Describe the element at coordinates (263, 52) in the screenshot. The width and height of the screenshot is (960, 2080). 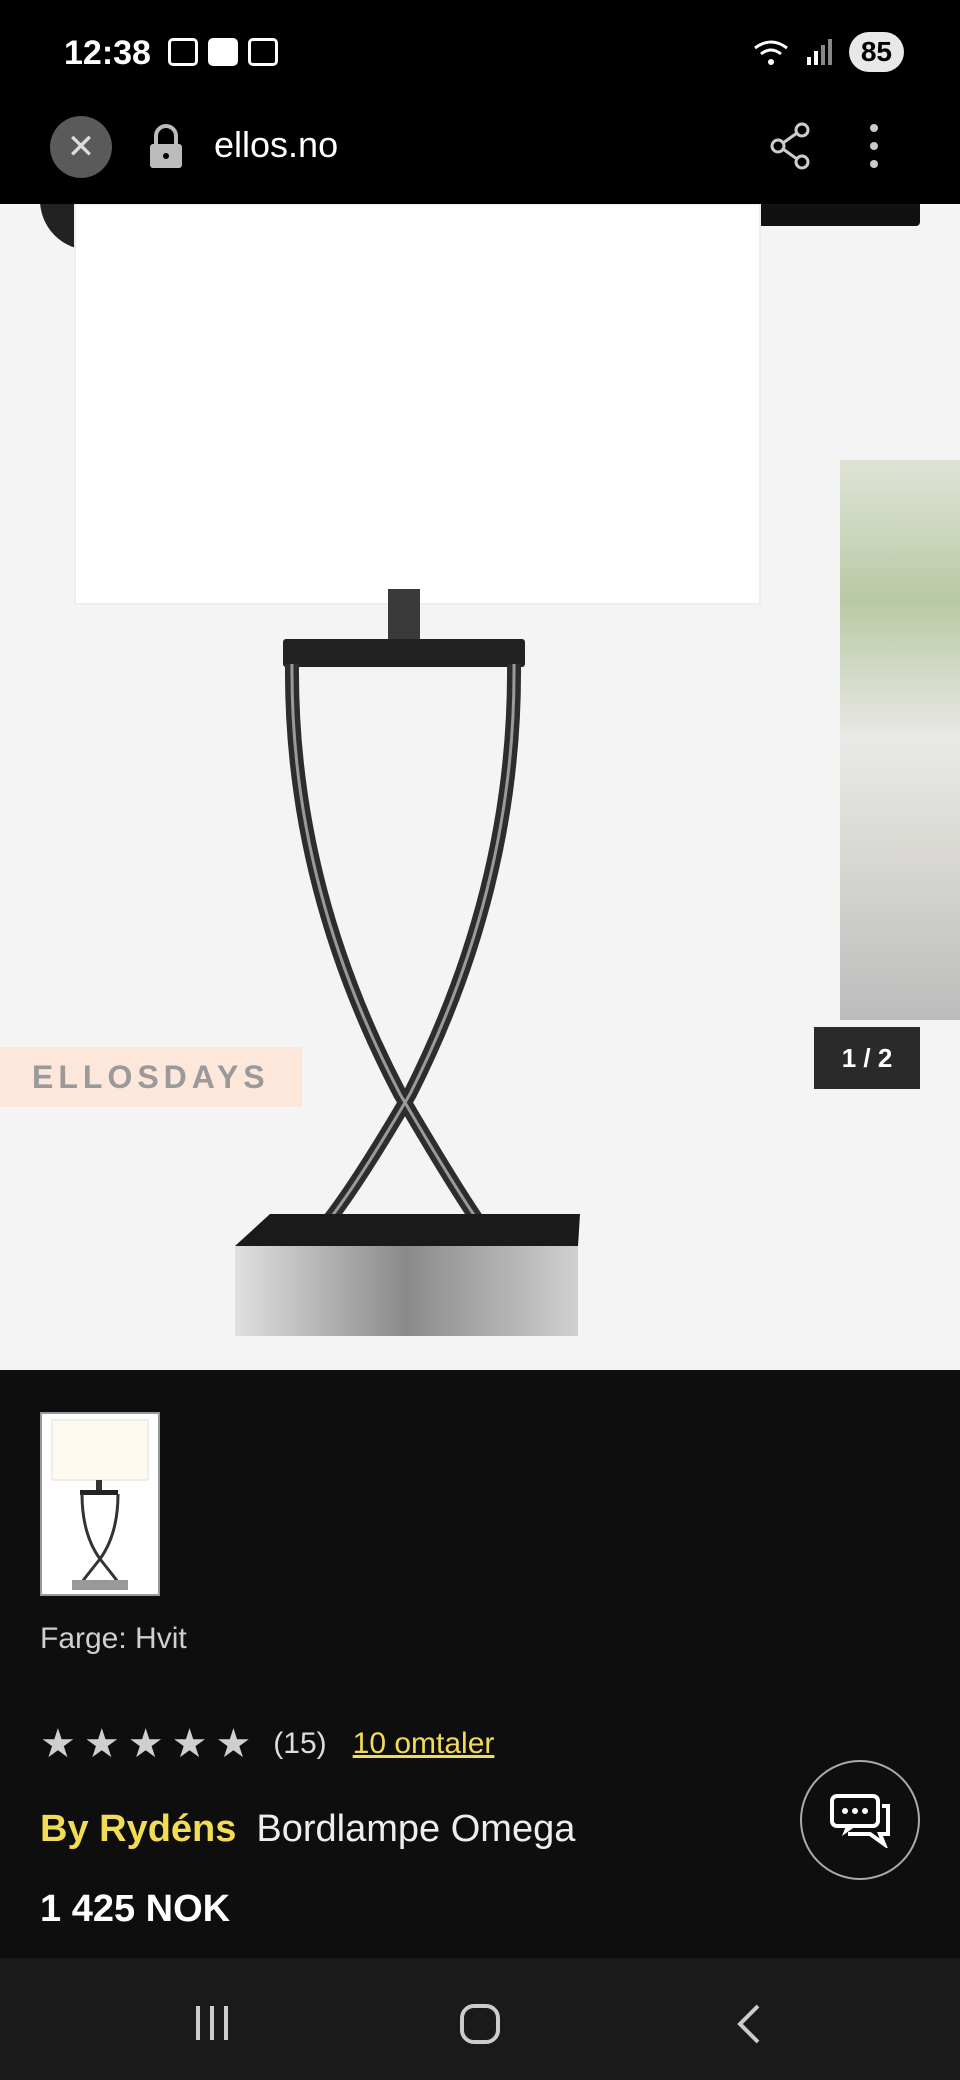
I see `calendar-icon` at that location.